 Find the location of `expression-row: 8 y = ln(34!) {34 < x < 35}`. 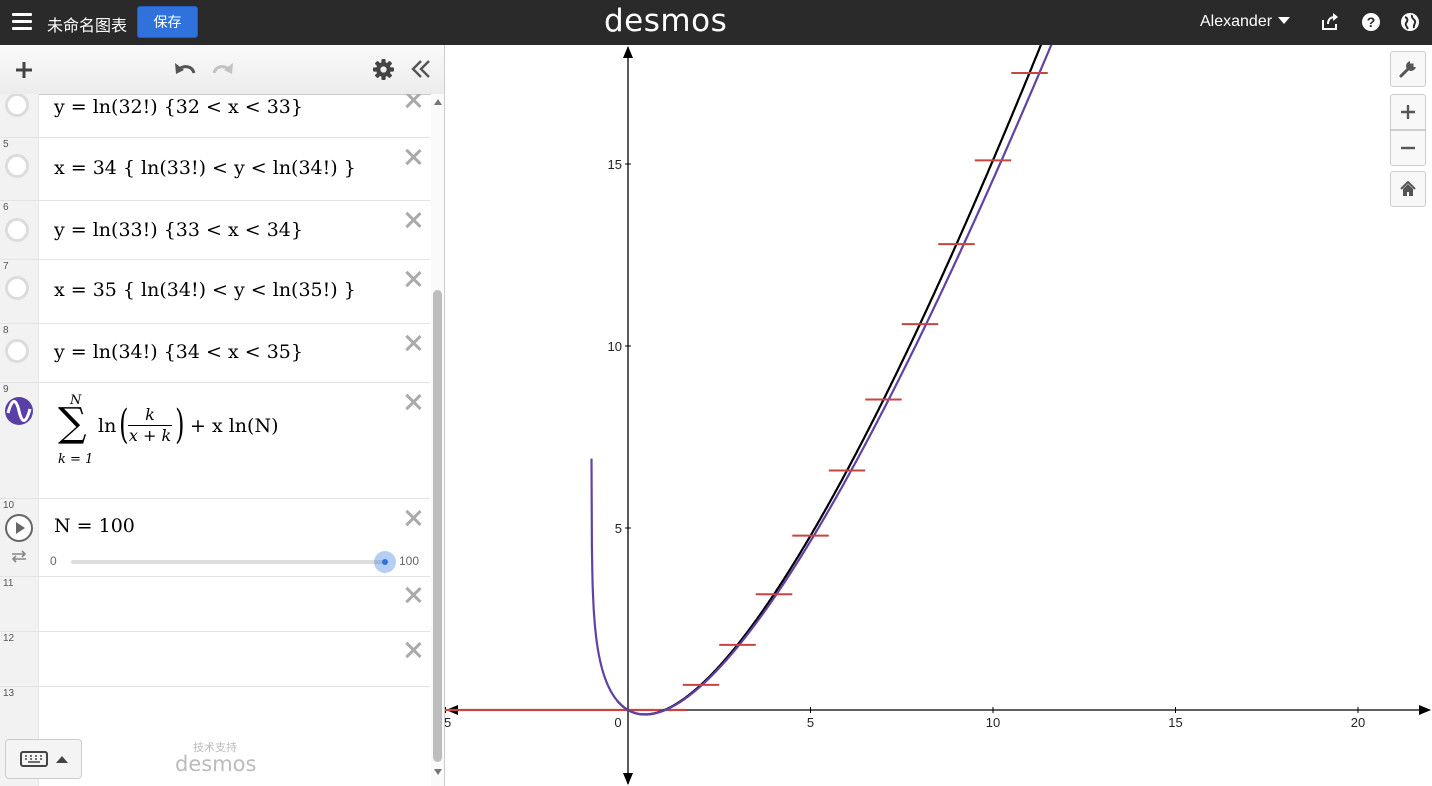

expression-row: 8 y = ln(34!) {34 < x < 35} is located at coordinates (215, 353).